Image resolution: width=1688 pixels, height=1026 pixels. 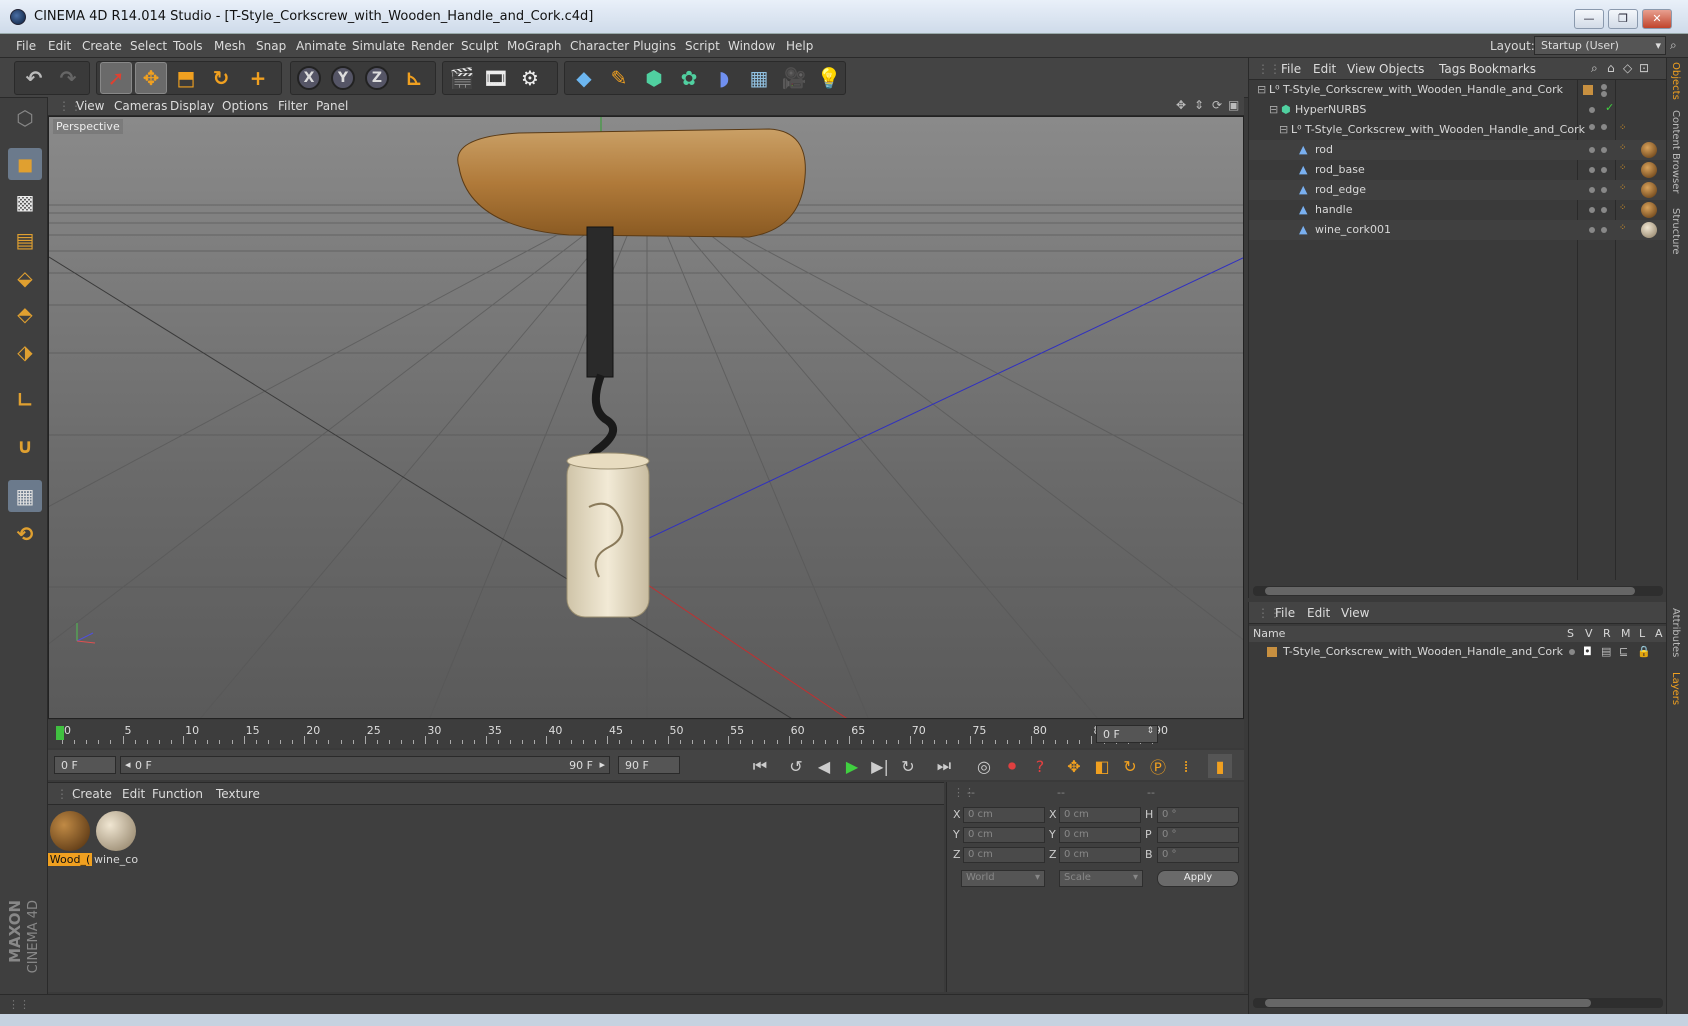 I want to click on menu-simulate: Simulate, so click(x=378, y=46).